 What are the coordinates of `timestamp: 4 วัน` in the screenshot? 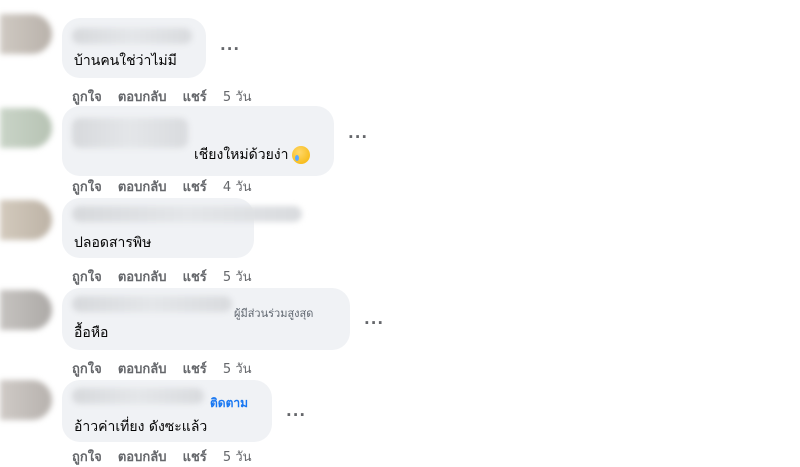 It's located at (237, 187).